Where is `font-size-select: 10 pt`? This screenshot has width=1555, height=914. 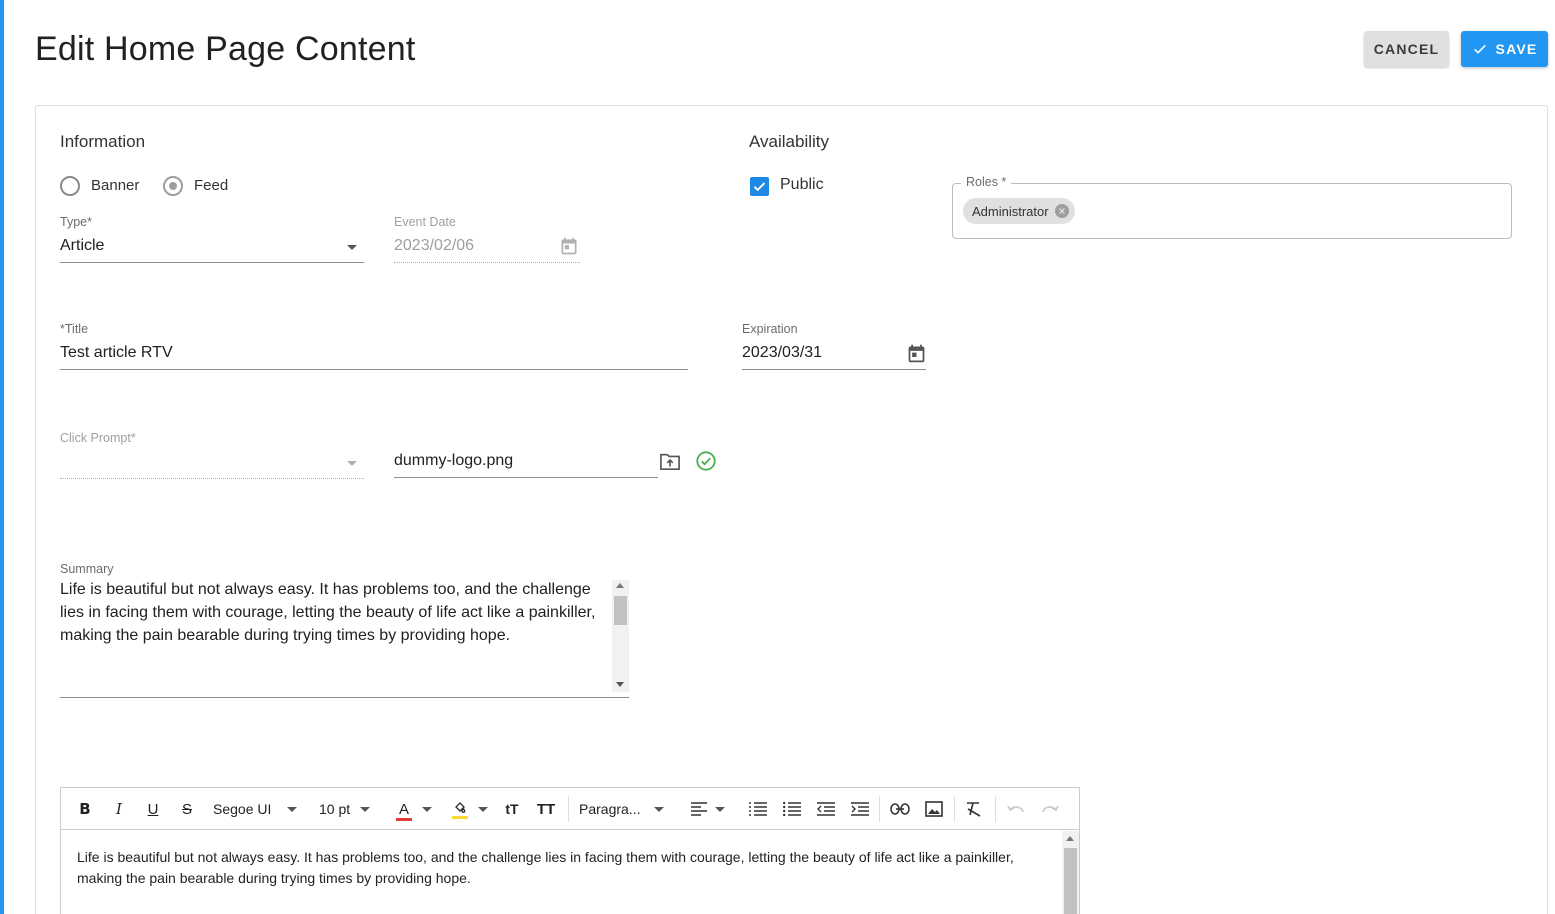 font-size-select: 10 pt is located at coordinates (347, 809).